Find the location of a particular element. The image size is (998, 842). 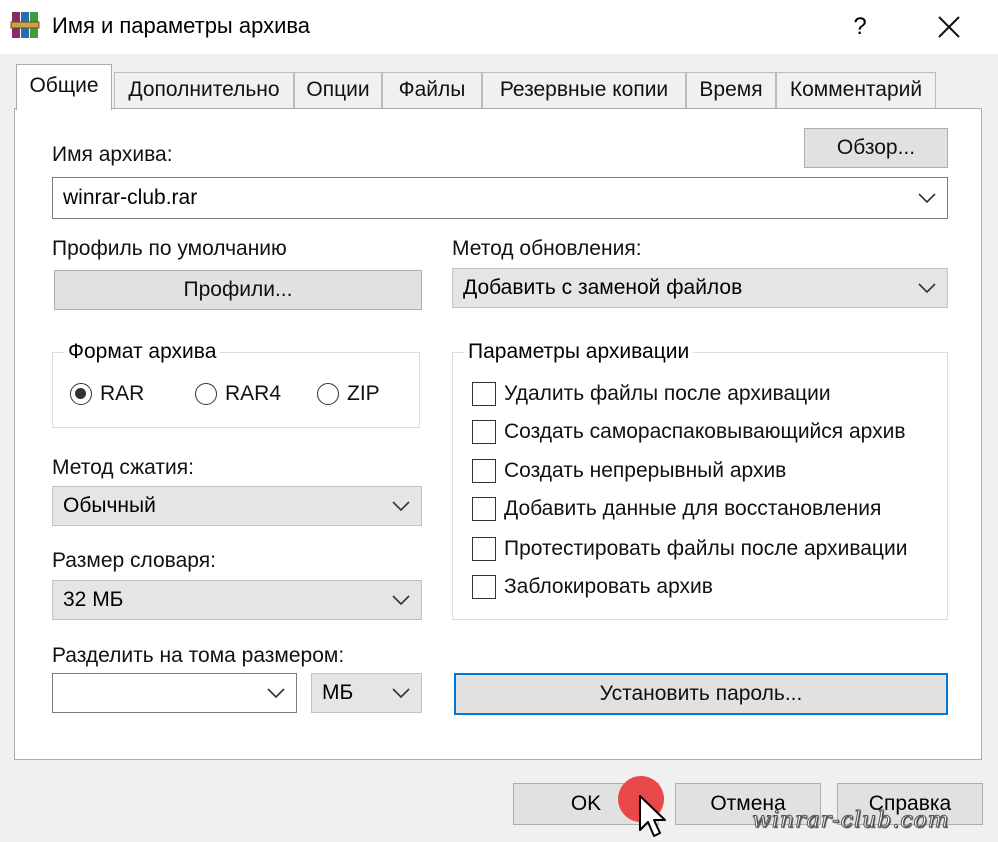

compression-method-value: Обычный is located at coordinates (109, 505).